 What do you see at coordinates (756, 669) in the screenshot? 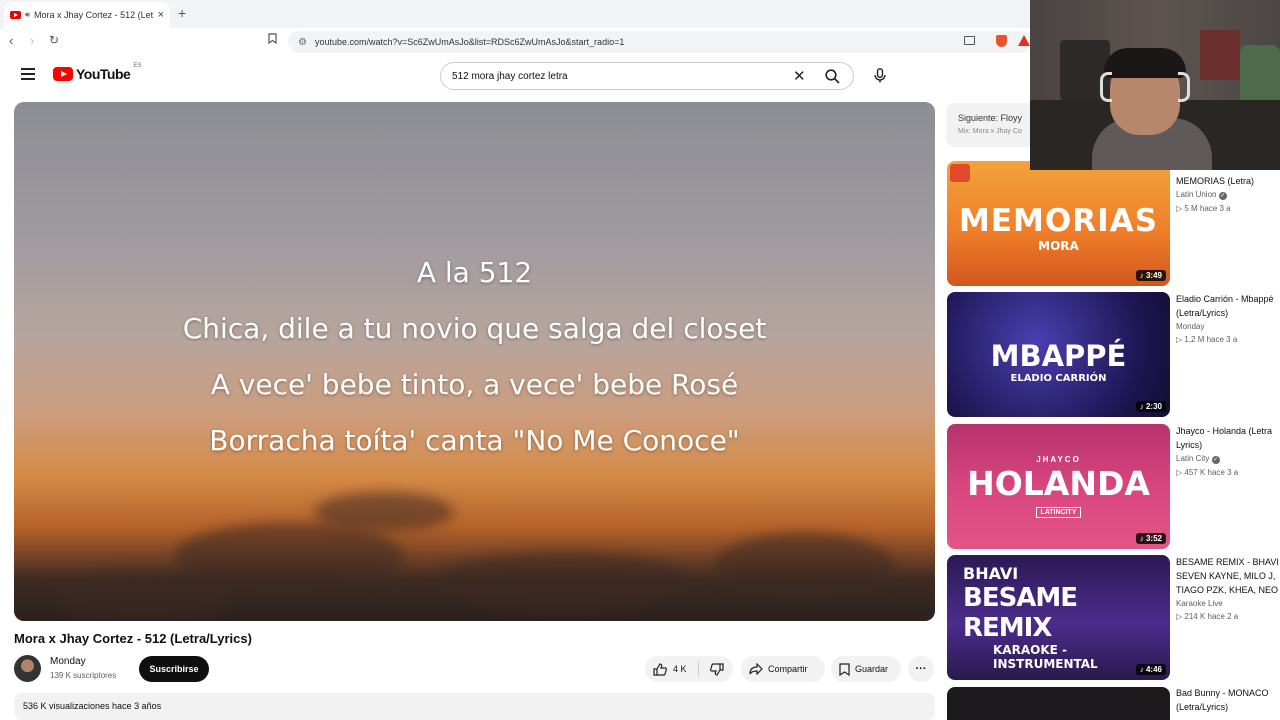
I see `share-icon` at bounding box center [756, 669].